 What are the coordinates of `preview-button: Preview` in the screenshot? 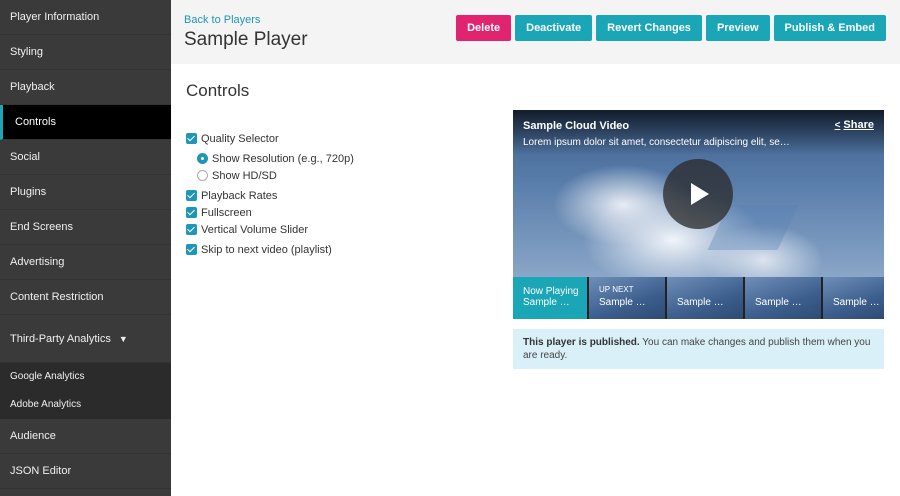 It's located at (737, 28).